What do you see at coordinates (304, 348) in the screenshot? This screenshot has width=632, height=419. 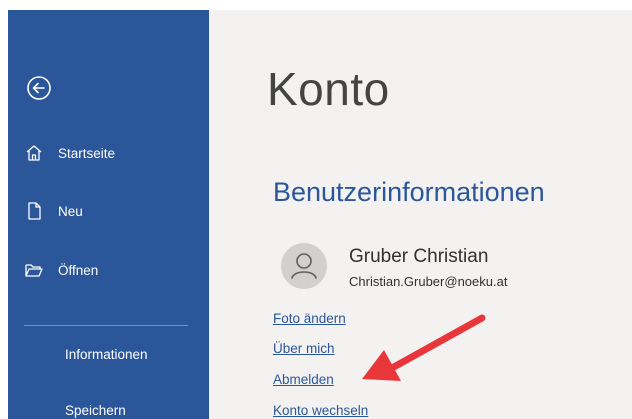 I see `about-me-link: Über mich` at bounding box center [304, 348].